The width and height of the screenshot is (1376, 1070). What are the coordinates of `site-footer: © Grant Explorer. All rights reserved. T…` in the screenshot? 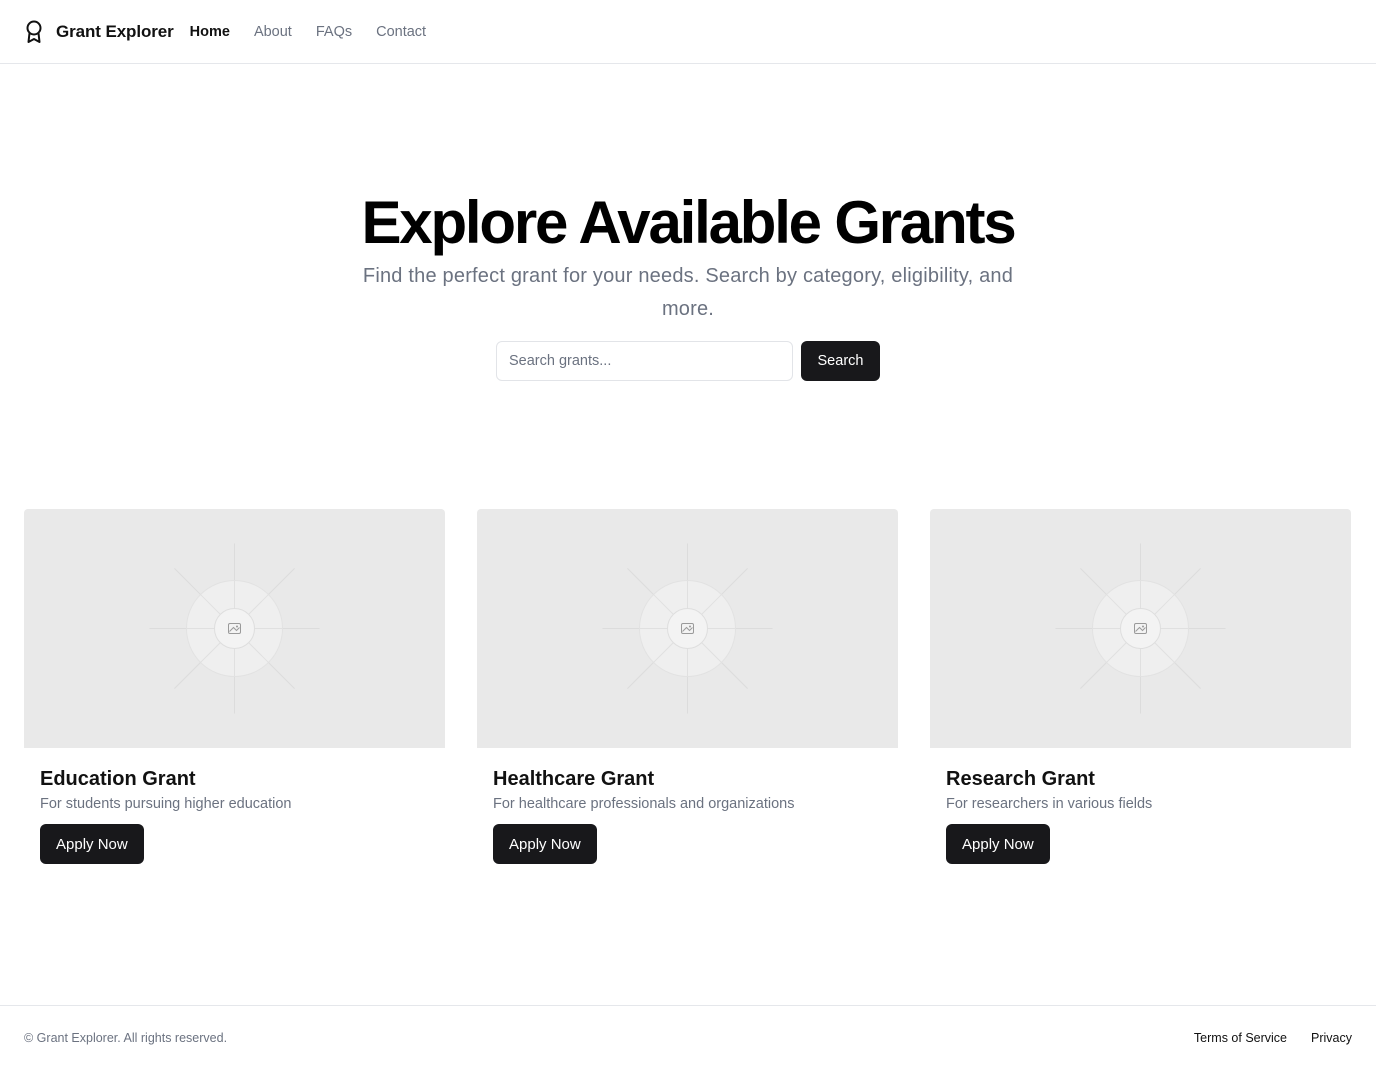 It's located at (688, 1037).